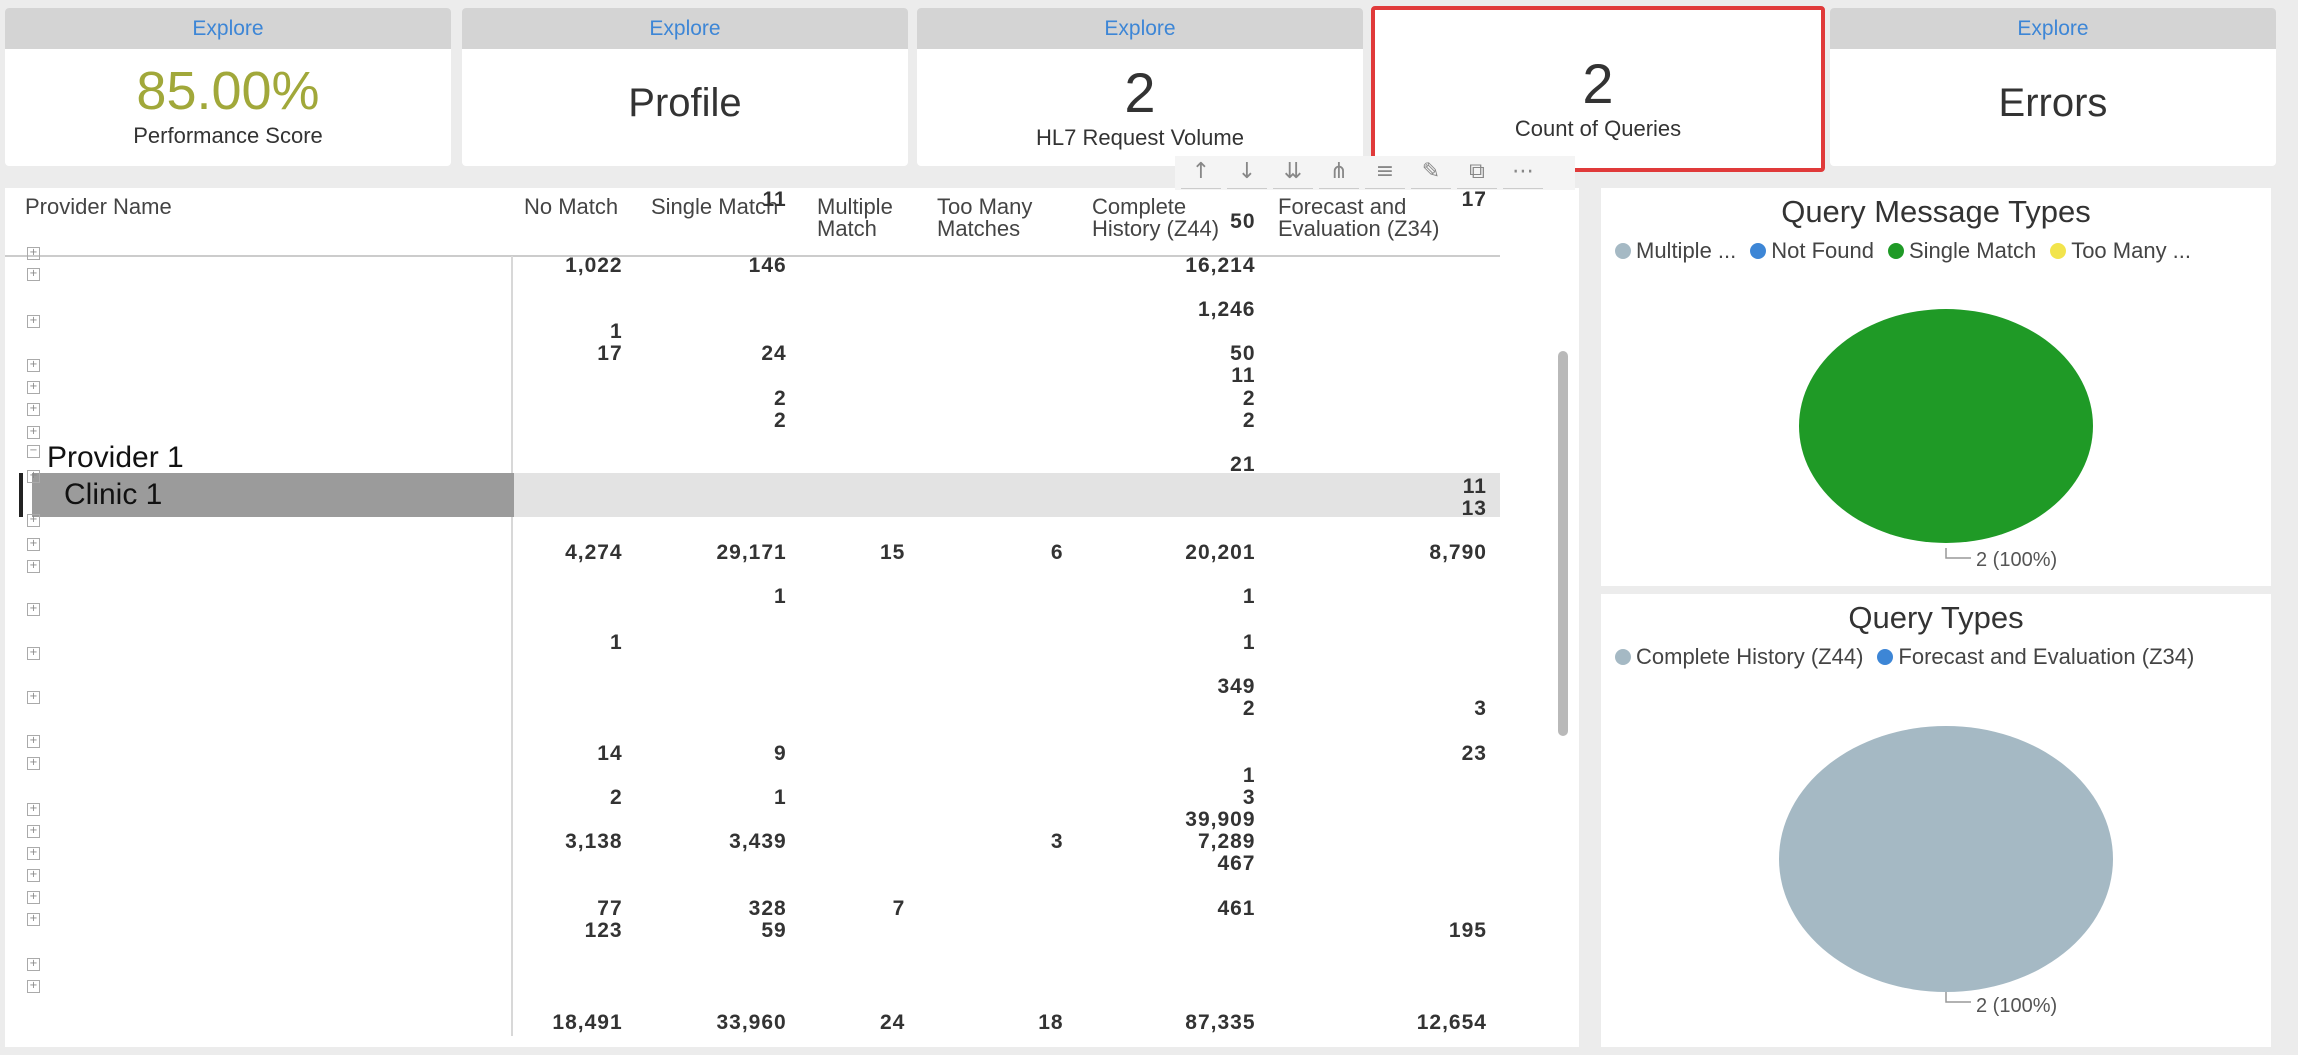  Describe the element at coordinates (1226, 310) in the screenshot. I see `table-cell: 1,246` at that location.